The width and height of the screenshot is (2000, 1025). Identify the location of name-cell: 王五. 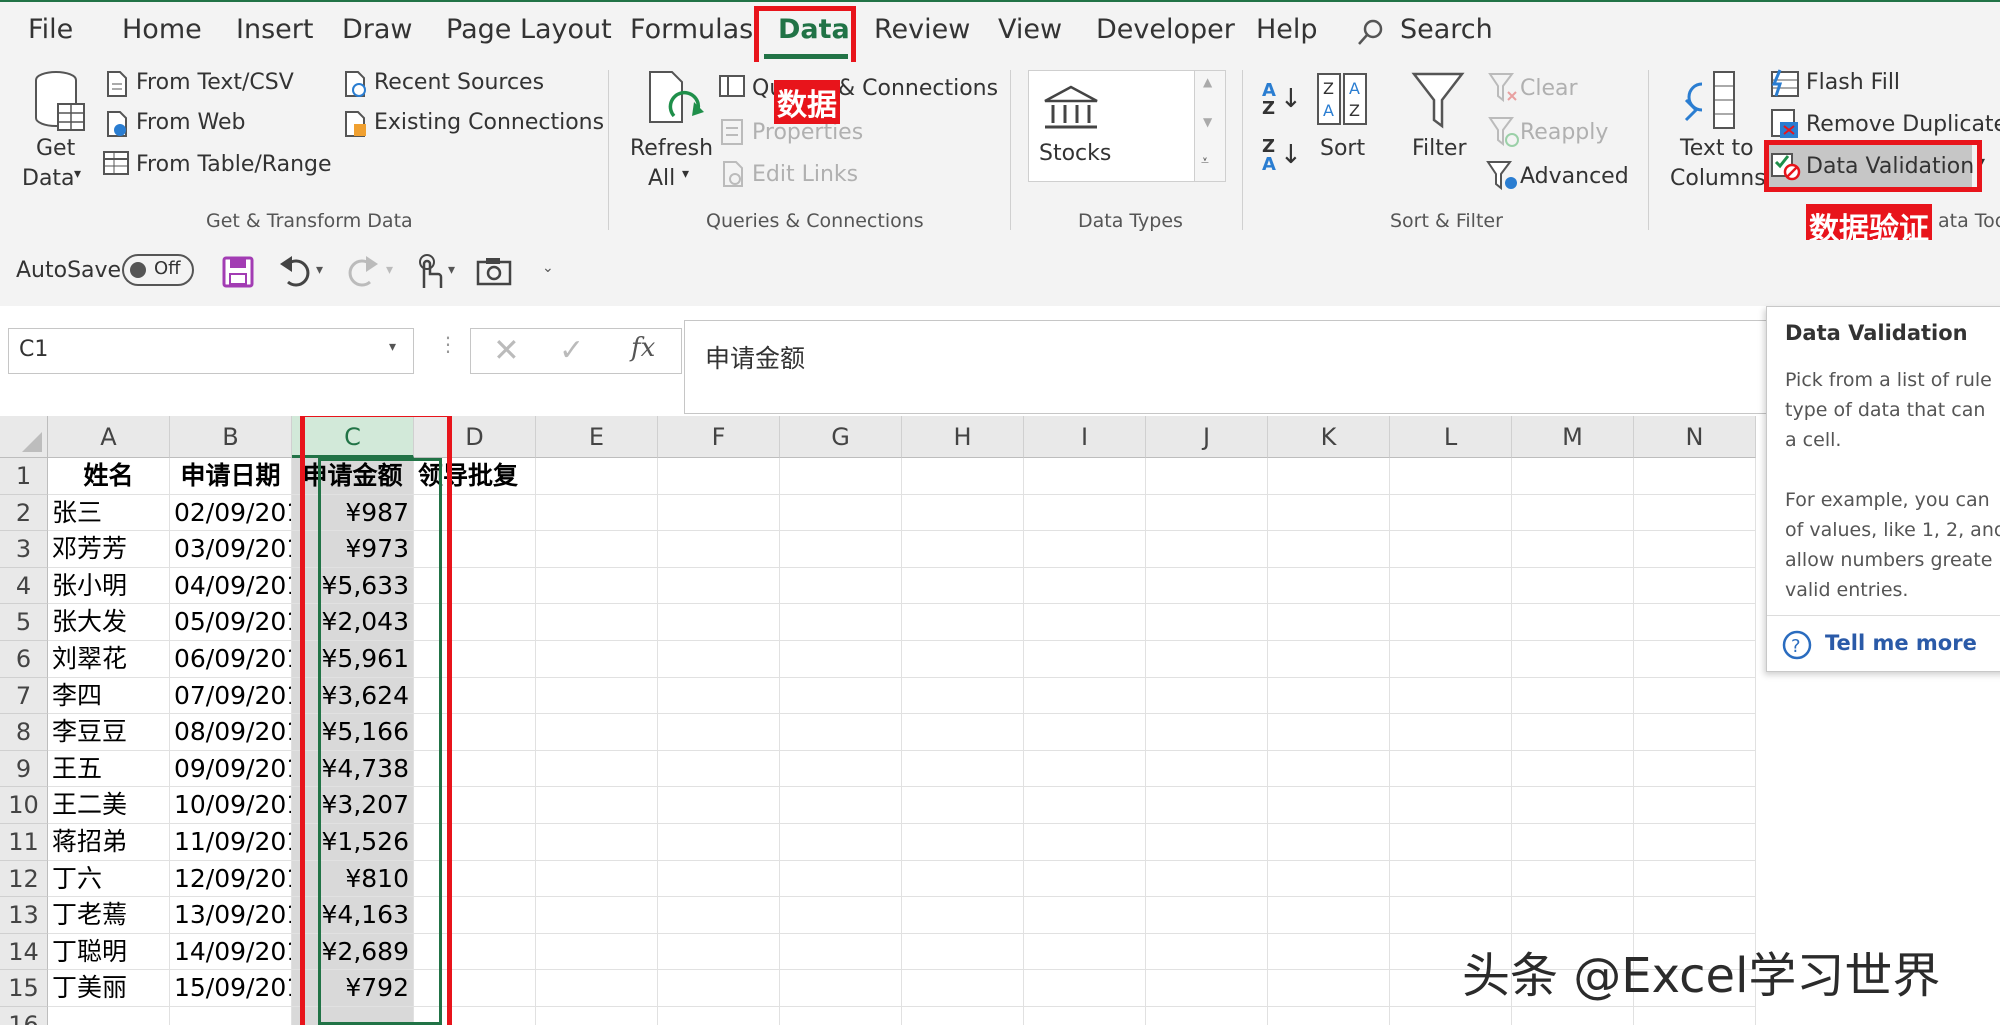
(109, 769).